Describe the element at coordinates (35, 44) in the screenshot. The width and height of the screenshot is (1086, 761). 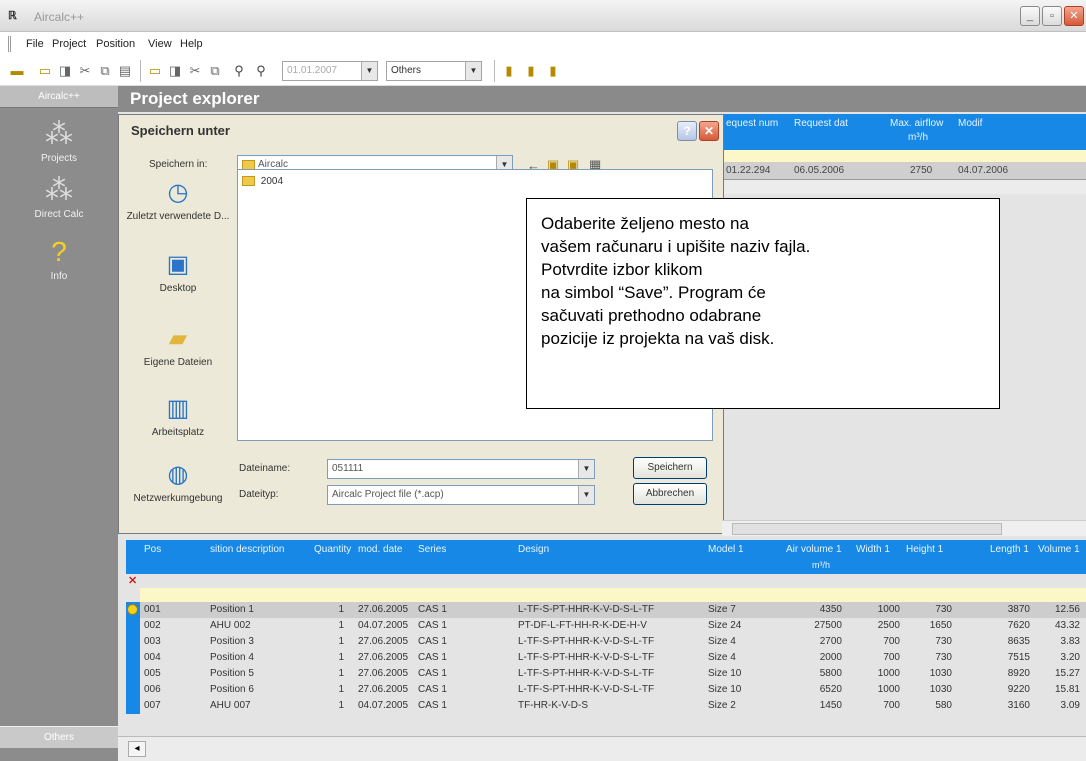
I see `menu-file: File` at that location.